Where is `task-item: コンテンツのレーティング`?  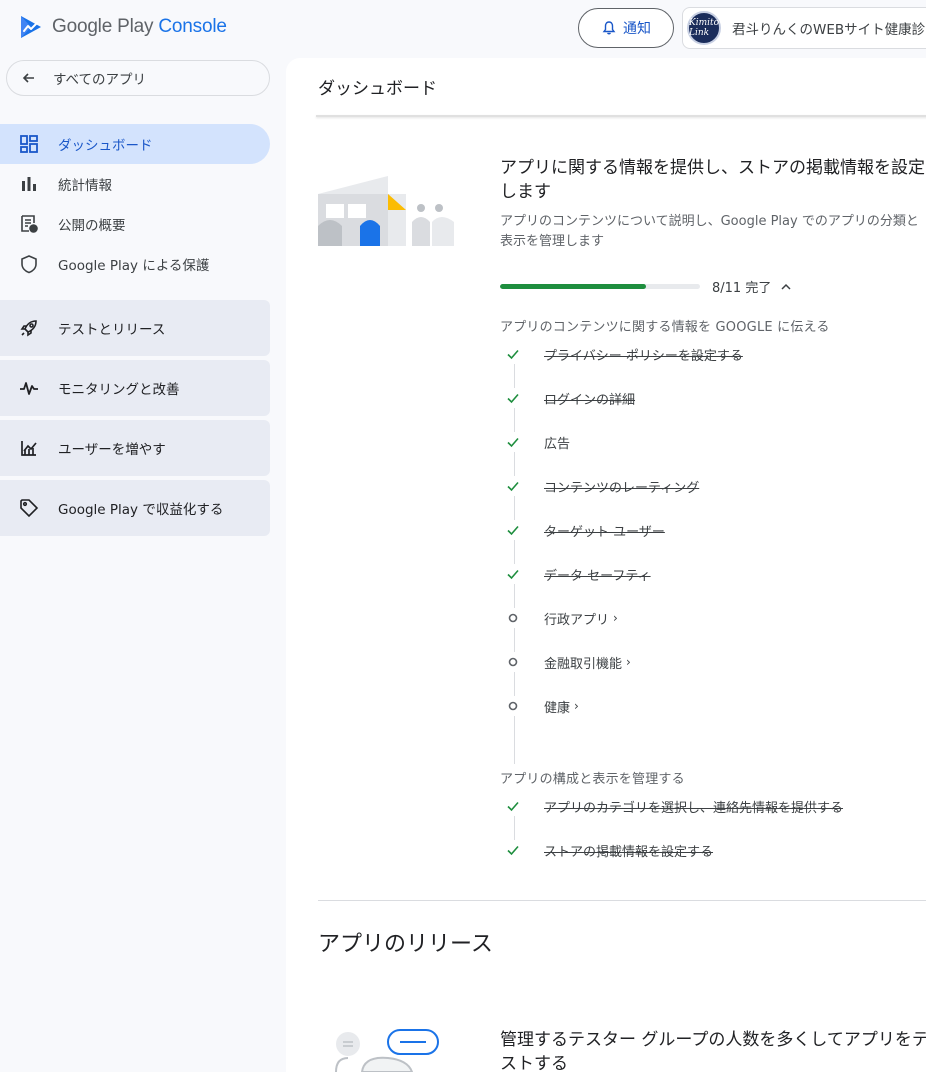 task-item: コンテンツのレーティング is located at coordinates (599, 486).